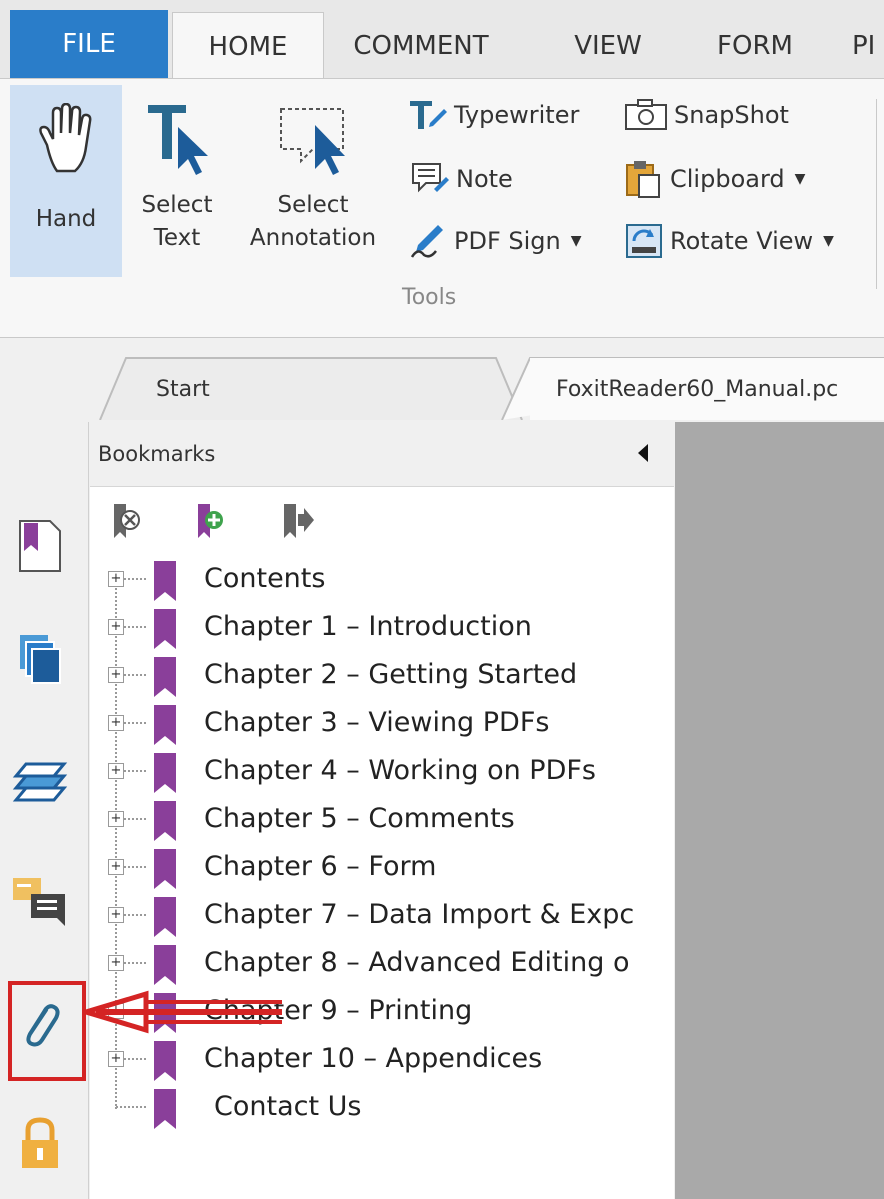 Image resolution: width=884 pixels, height=1199 pixels. What do you see at coordinates (576, 241) in the screenshot?
I see `pdf-sign-dropdown-icon: ▼` at bounding box center [576, 241].